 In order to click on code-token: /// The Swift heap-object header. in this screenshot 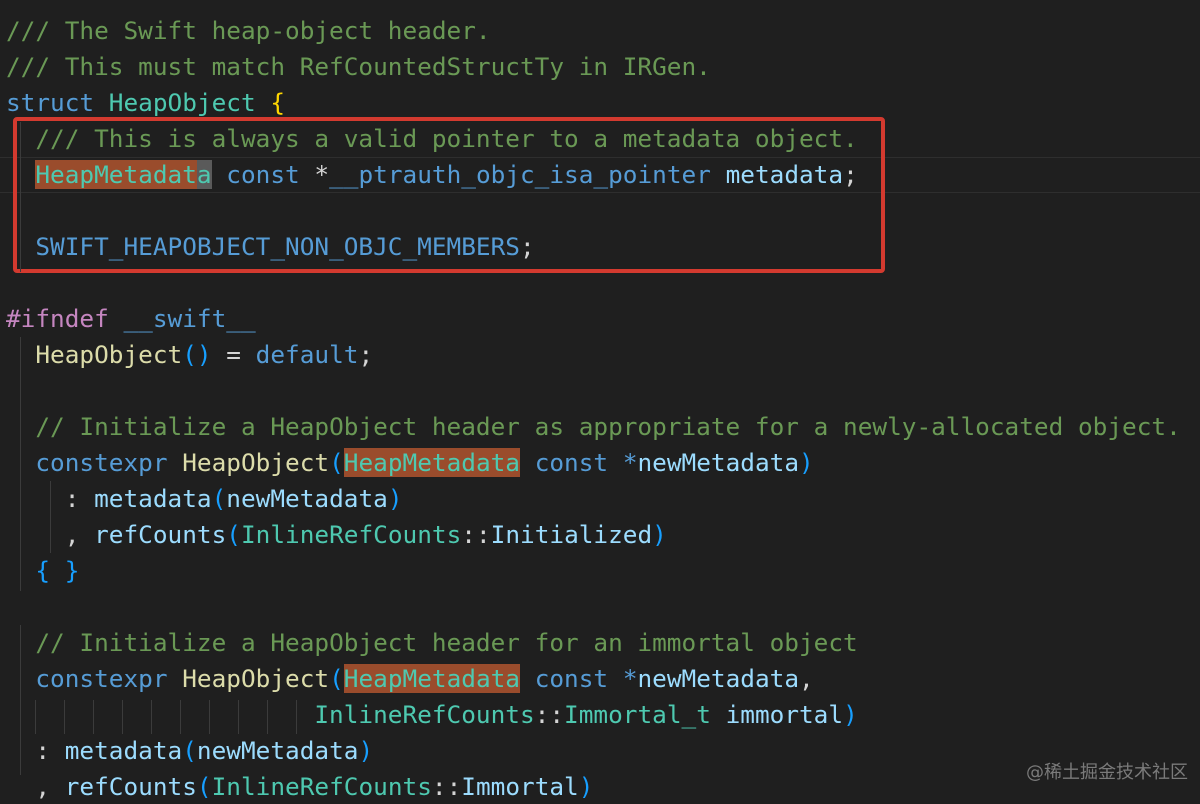, I will do `click(248, 30)`.